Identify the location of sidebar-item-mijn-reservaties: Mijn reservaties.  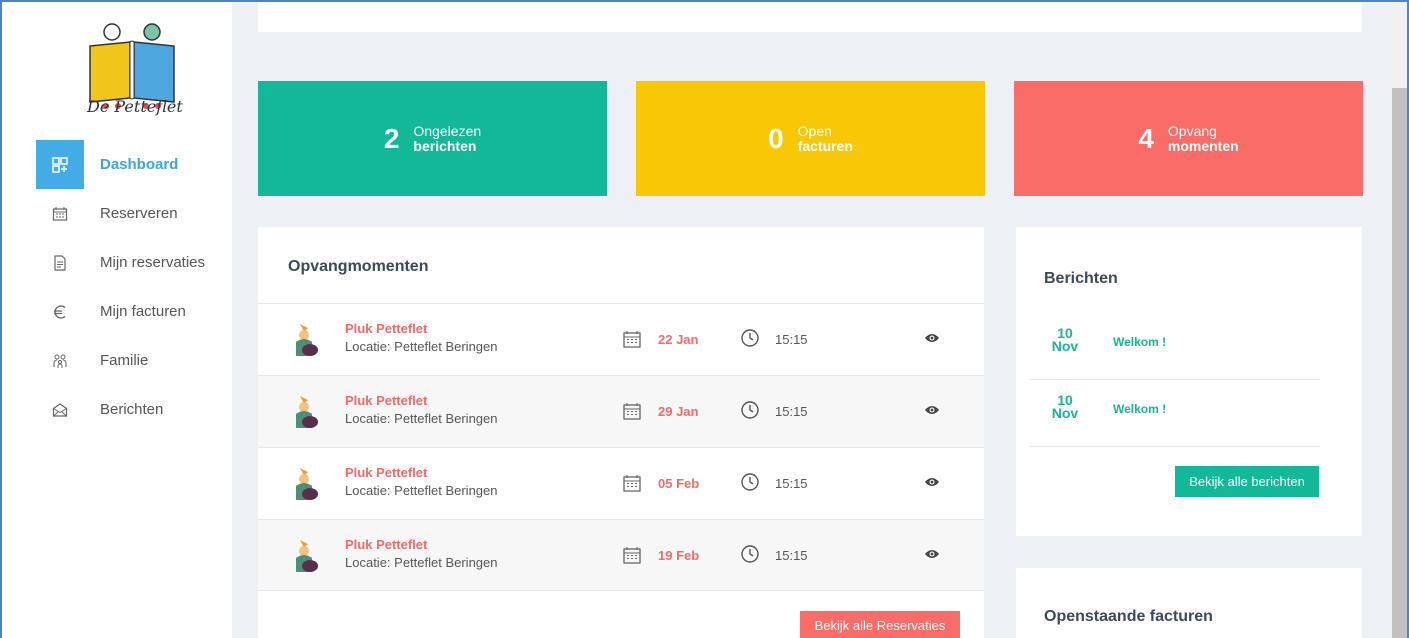
(138, 262).